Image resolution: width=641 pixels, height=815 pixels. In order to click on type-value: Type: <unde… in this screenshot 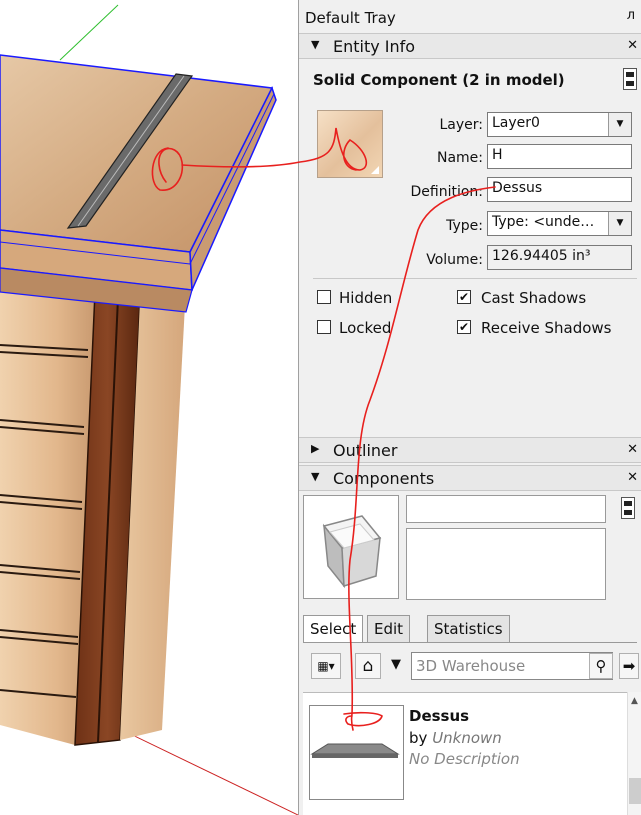, I will do `click(543, 222)`.